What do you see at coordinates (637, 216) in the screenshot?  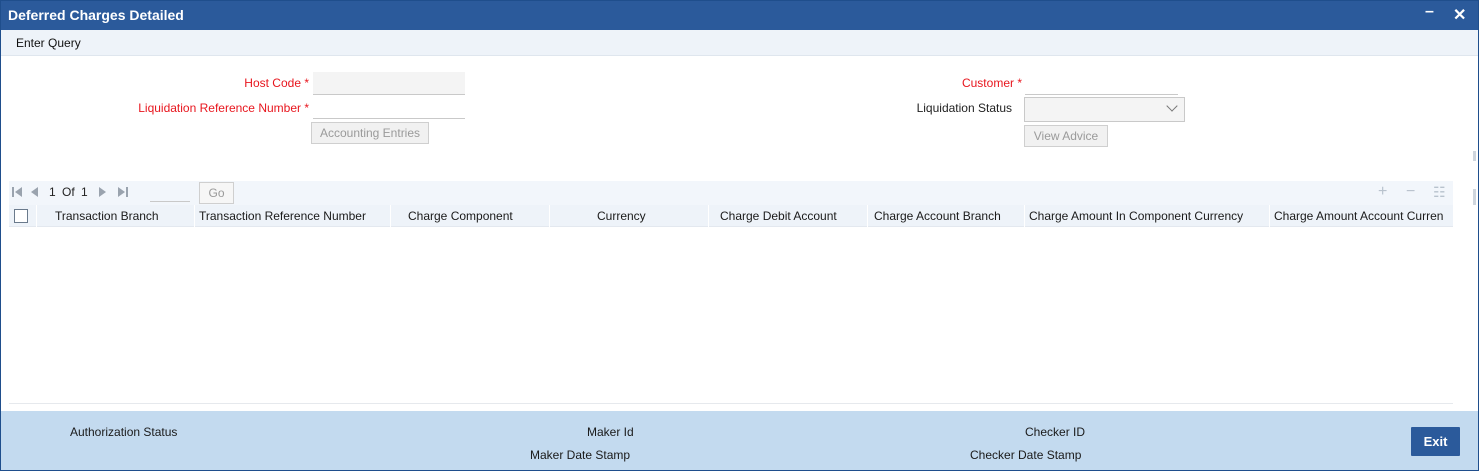 I see `column-currency: Currency` at bounding box center [637, 216].